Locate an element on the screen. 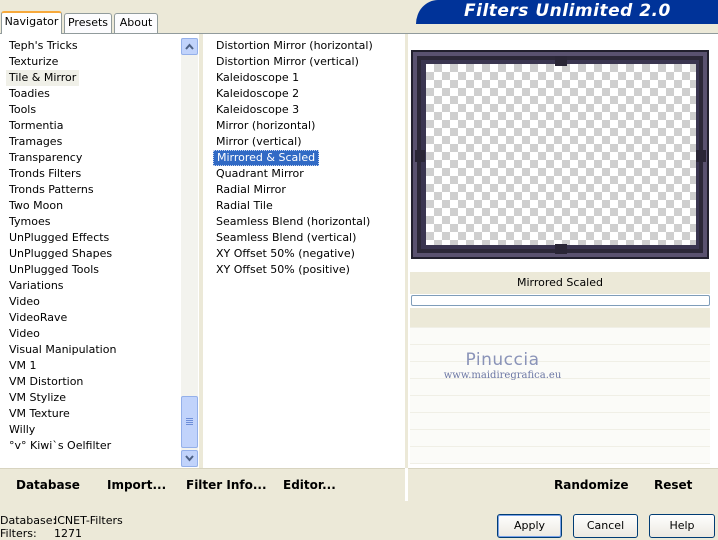  help-button: Help is located at coordinates (682, 526).